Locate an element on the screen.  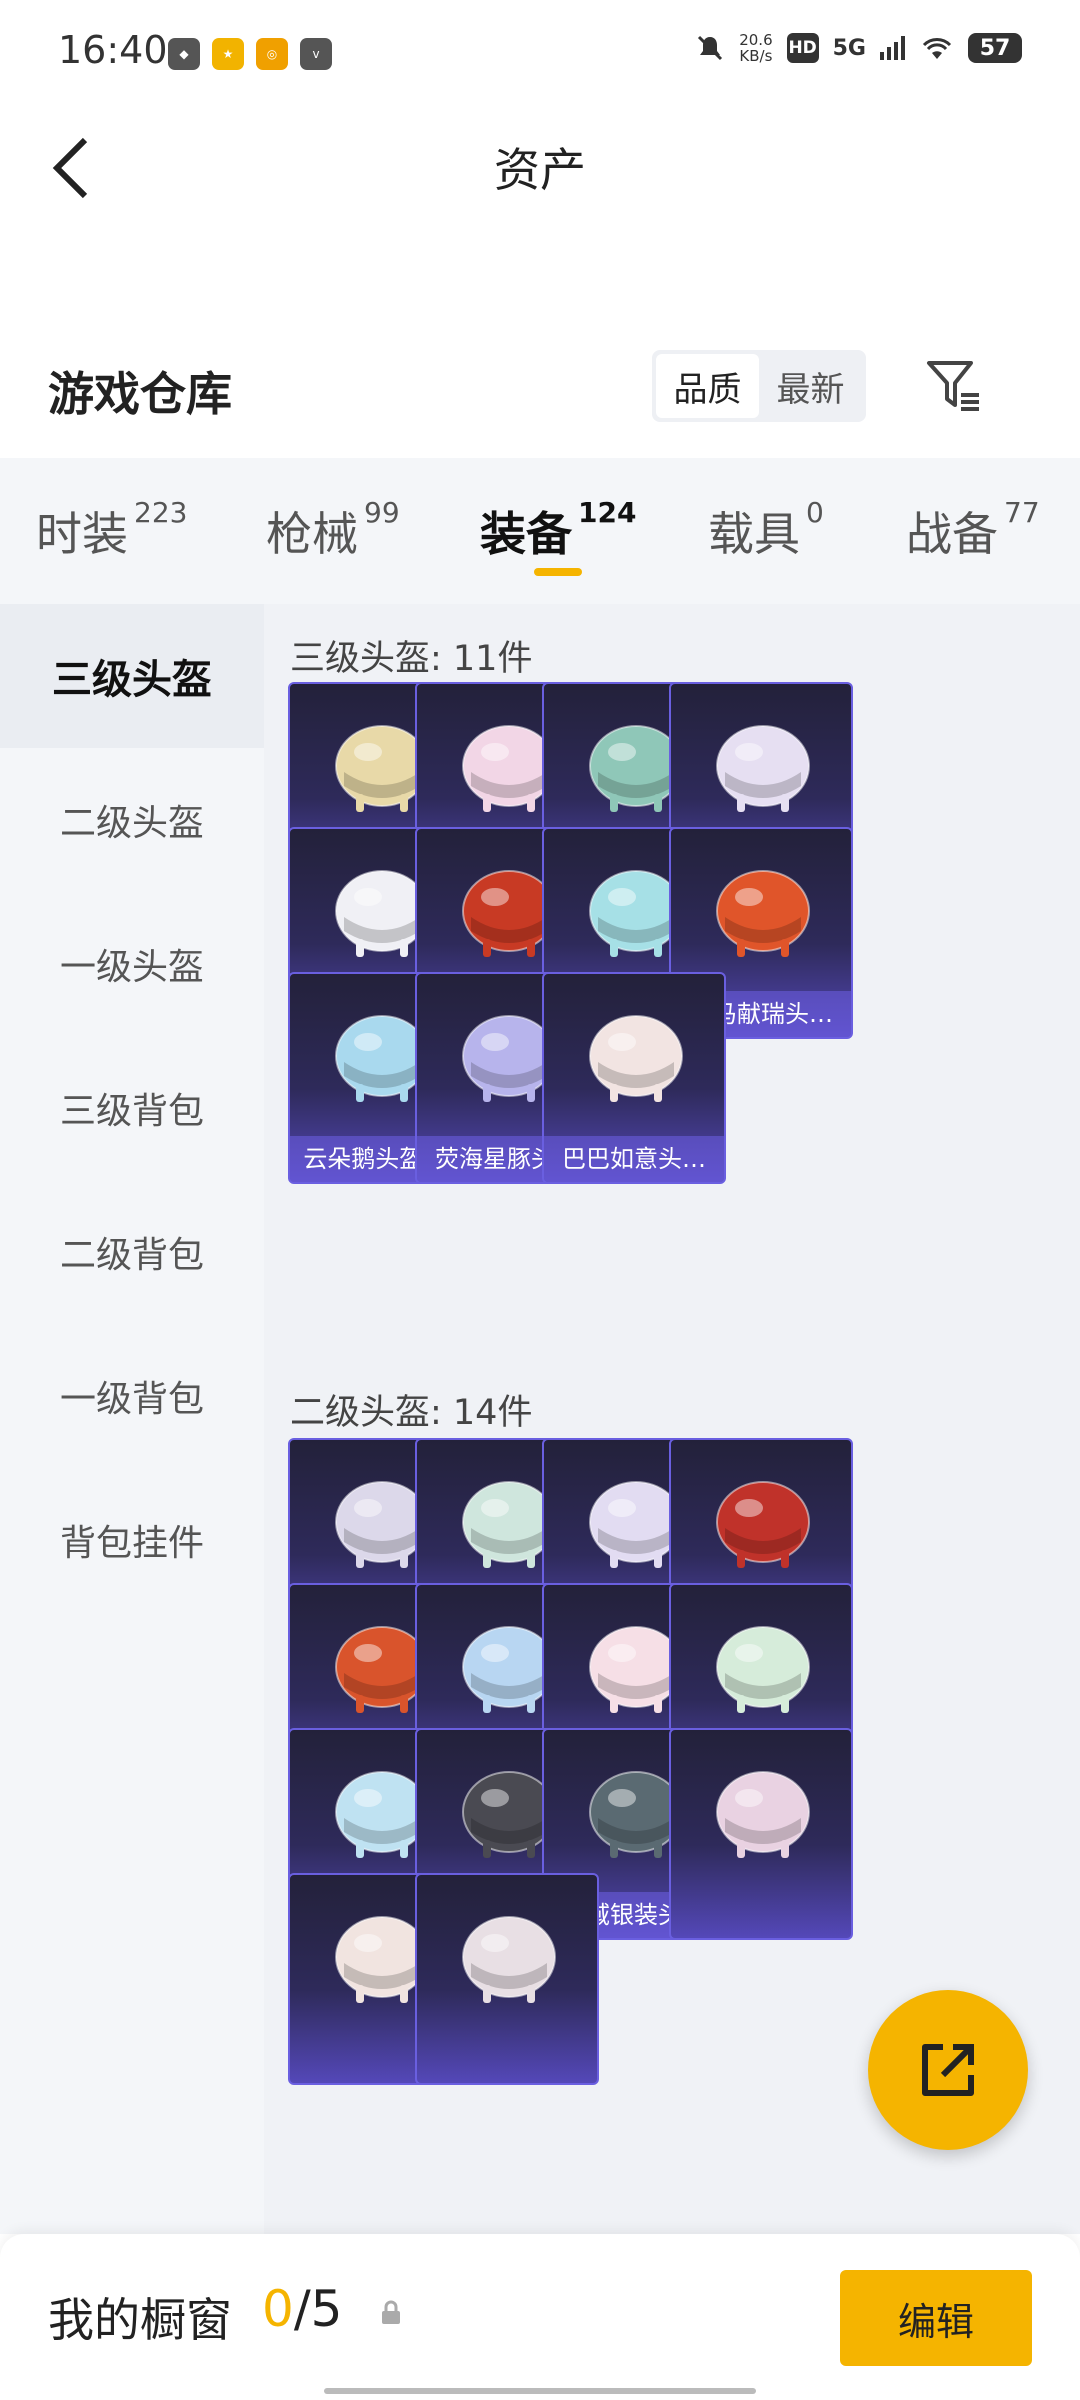
lock-icon is located at coordinates (391, 2312).